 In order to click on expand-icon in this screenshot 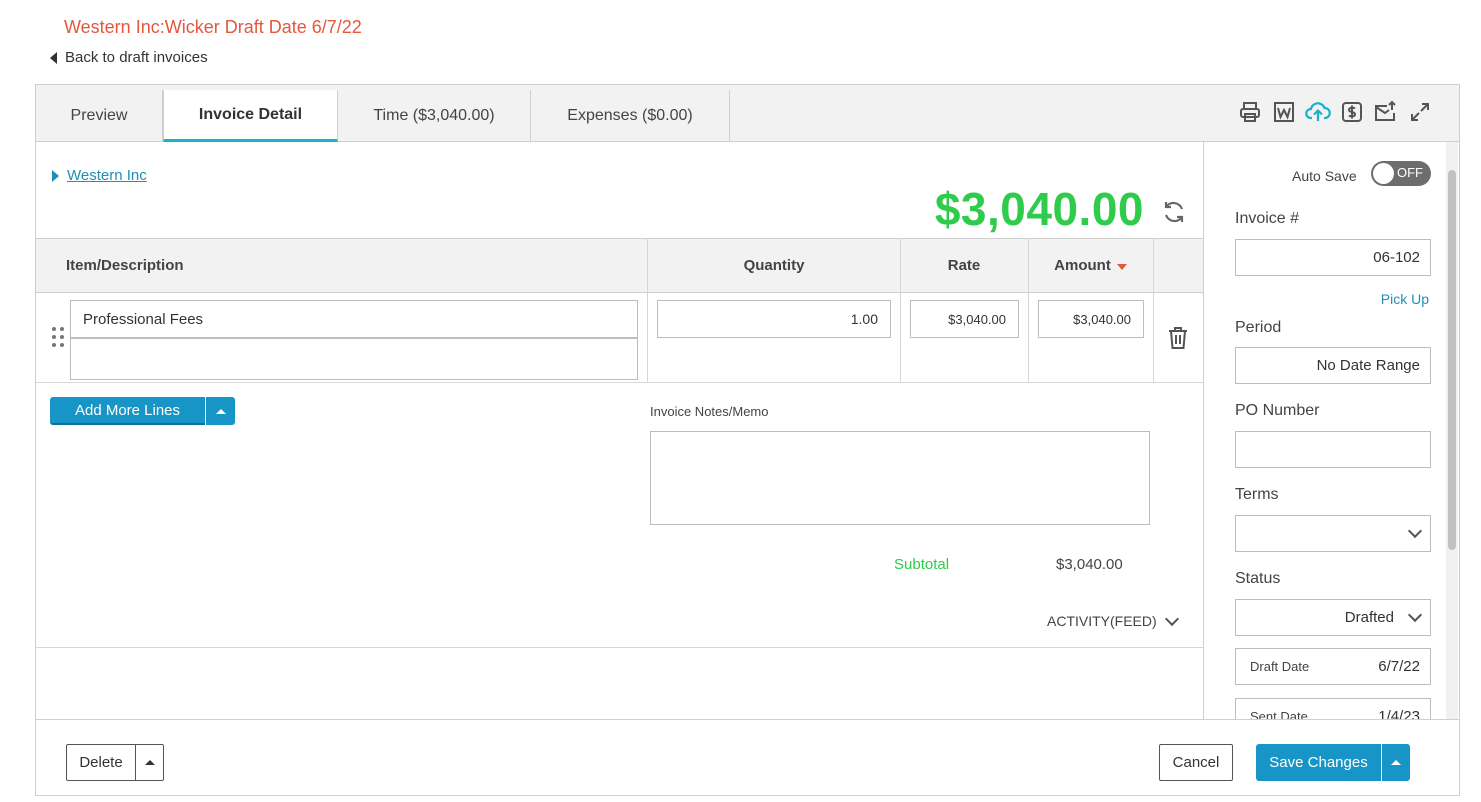, I will do `click(1420, 112)`.